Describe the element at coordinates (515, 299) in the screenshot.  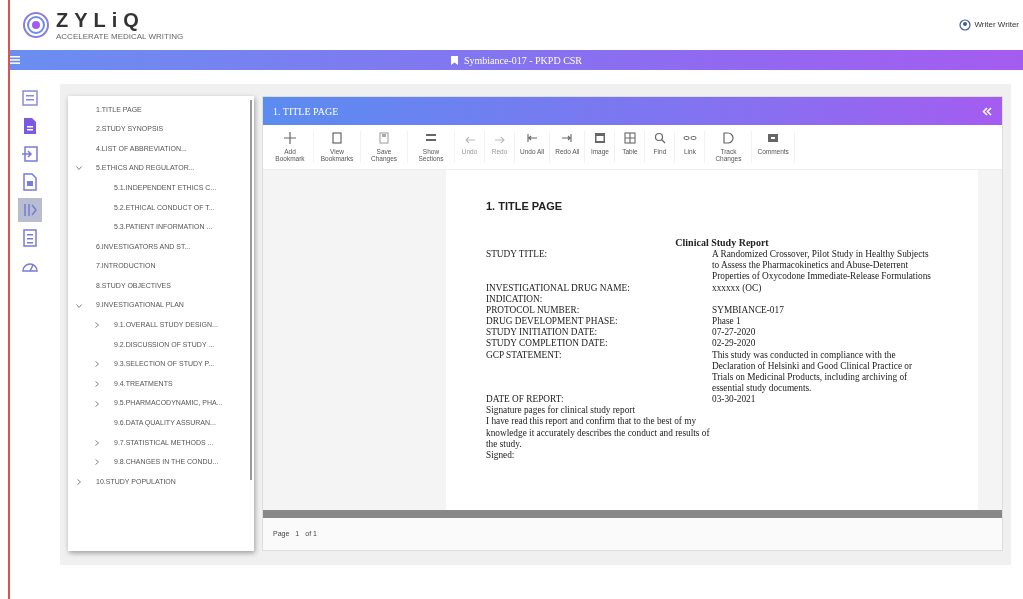
I see `field-label: INDICATION:` at that location.